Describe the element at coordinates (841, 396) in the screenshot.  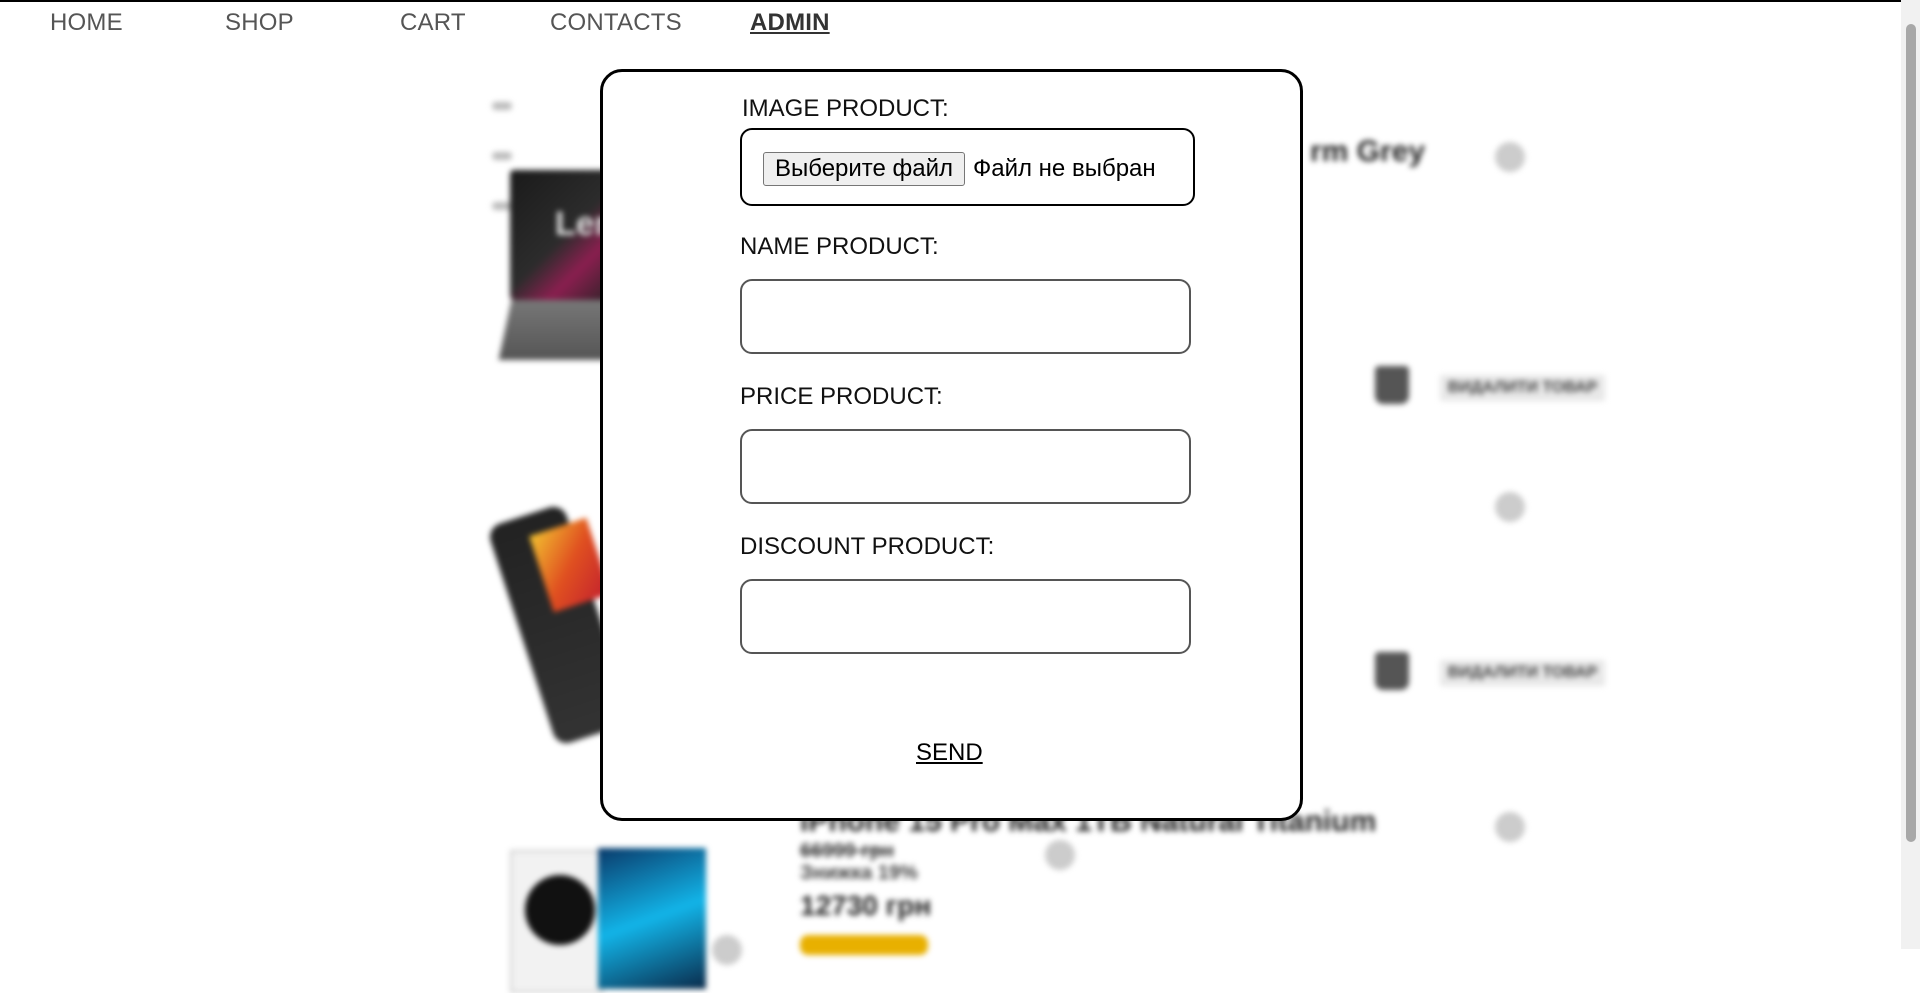
I see `price-product-label: PRICE PRODUCT:` at that location.